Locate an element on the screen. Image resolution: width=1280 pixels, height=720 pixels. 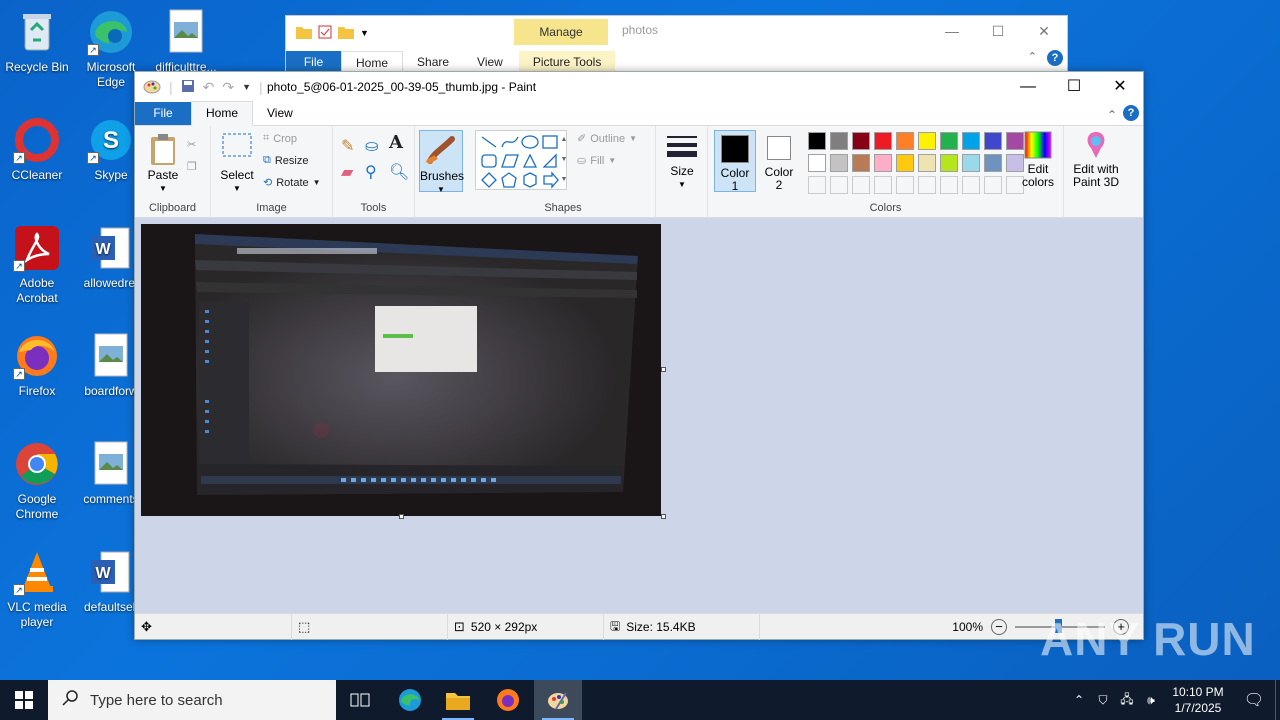
taskbar-firefox is located at coordinates (508, 700).